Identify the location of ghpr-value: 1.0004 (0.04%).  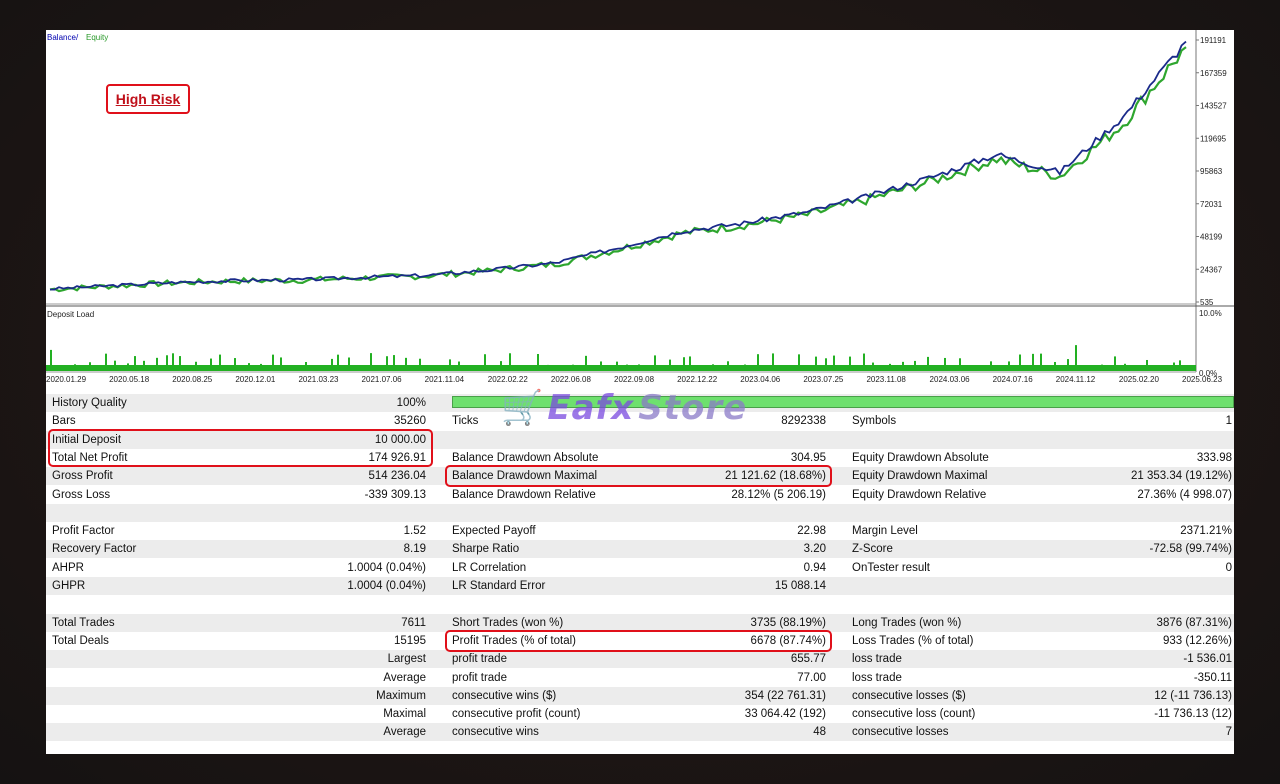
(386, 586).